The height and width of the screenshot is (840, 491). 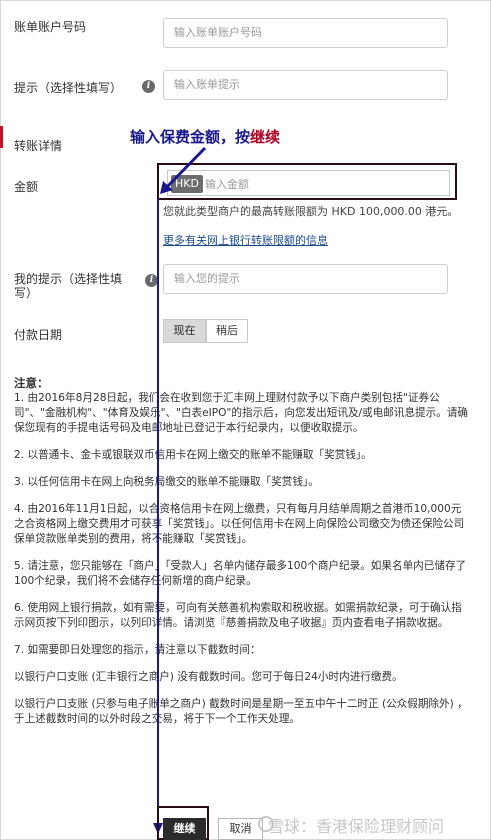 I want to click on bill-account-label: 账单账户号码, so click(x=50, y=27).